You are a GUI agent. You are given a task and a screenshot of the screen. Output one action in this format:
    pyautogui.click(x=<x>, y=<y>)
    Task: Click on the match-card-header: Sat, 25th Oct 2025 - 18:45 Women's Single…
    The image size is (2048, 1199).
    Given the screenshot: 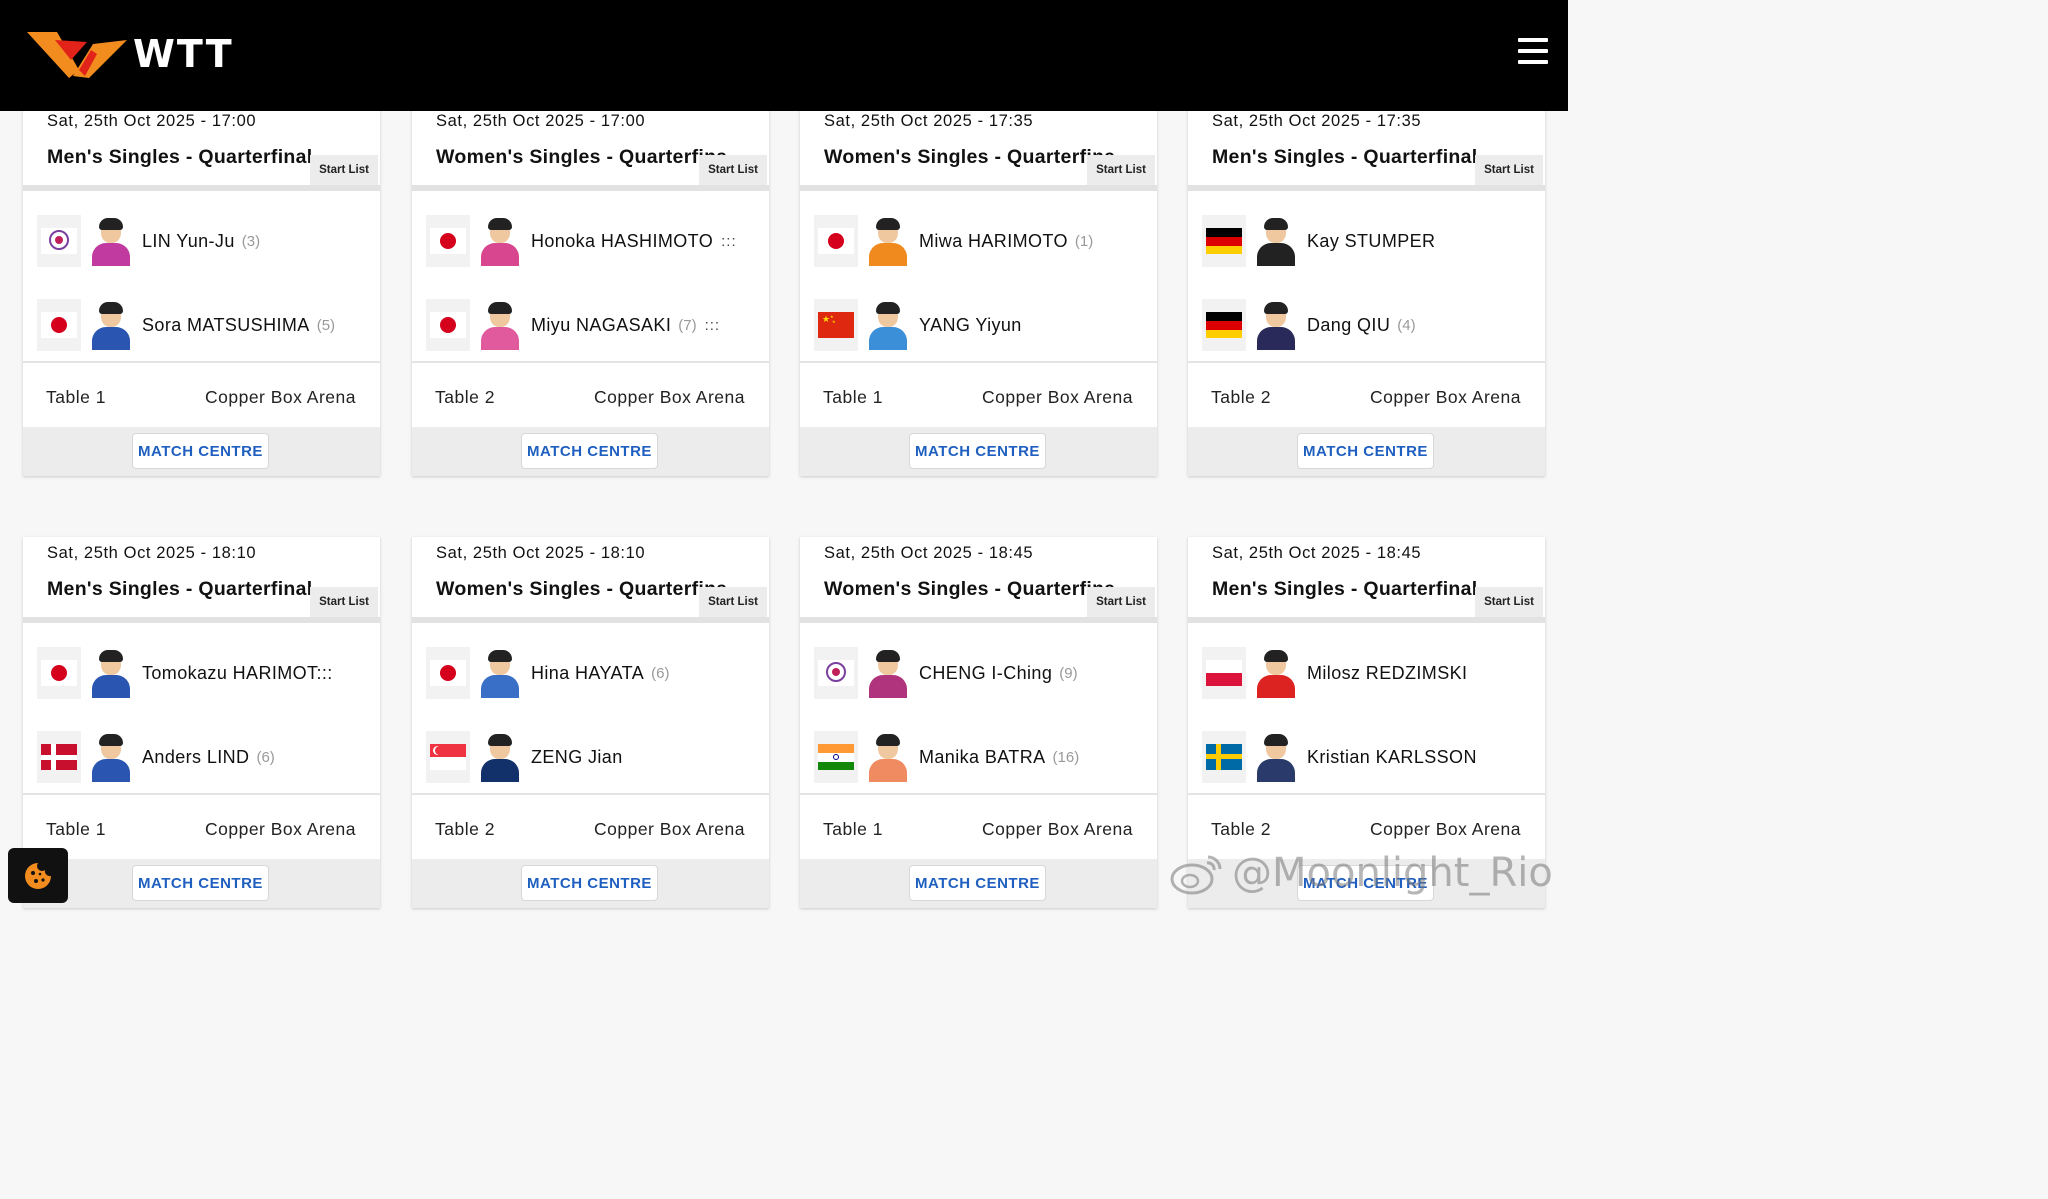 What is the action you would take?
    pyautogui.click(x=978, y=580)
    